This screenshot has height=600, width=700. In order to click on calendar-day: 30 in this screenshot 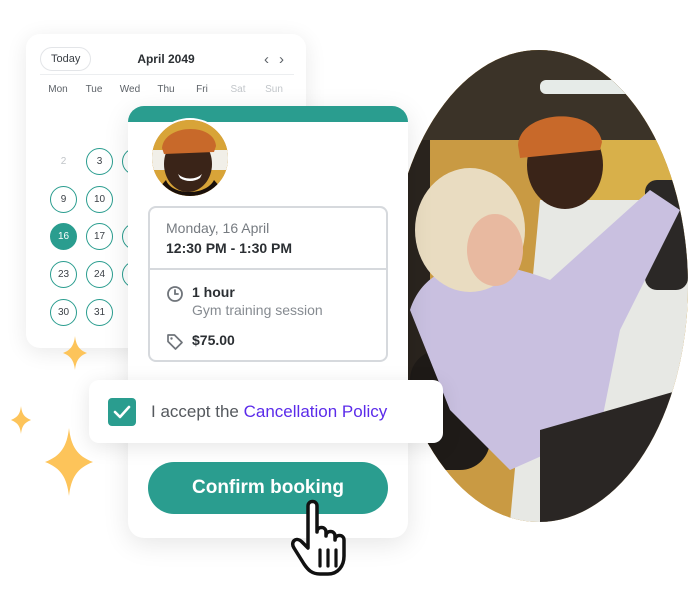, I will do `click(63, 312)`.